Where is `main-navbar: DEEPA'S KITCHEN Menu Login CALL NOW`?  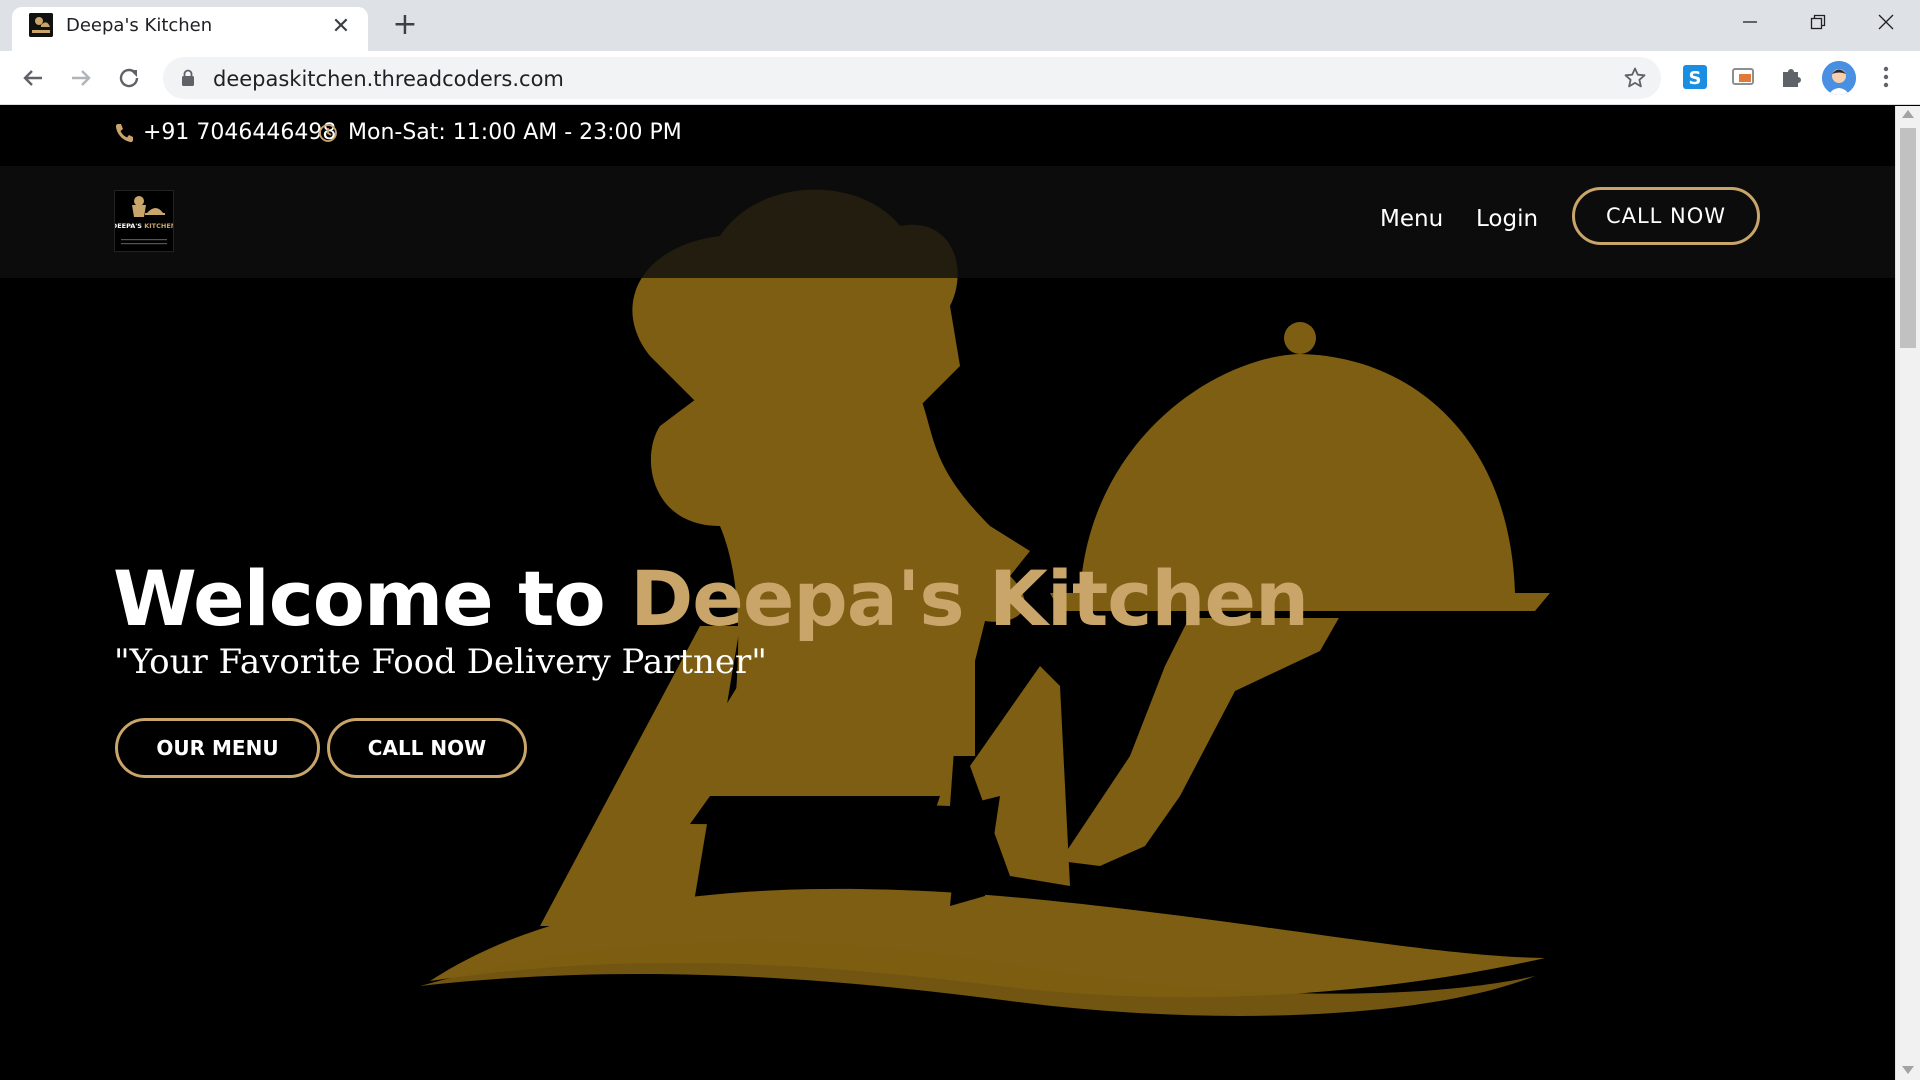
main-navbar: DEEPA'S KITCHEN Menu Login CALL NOW is located at coordinates (947, 222).